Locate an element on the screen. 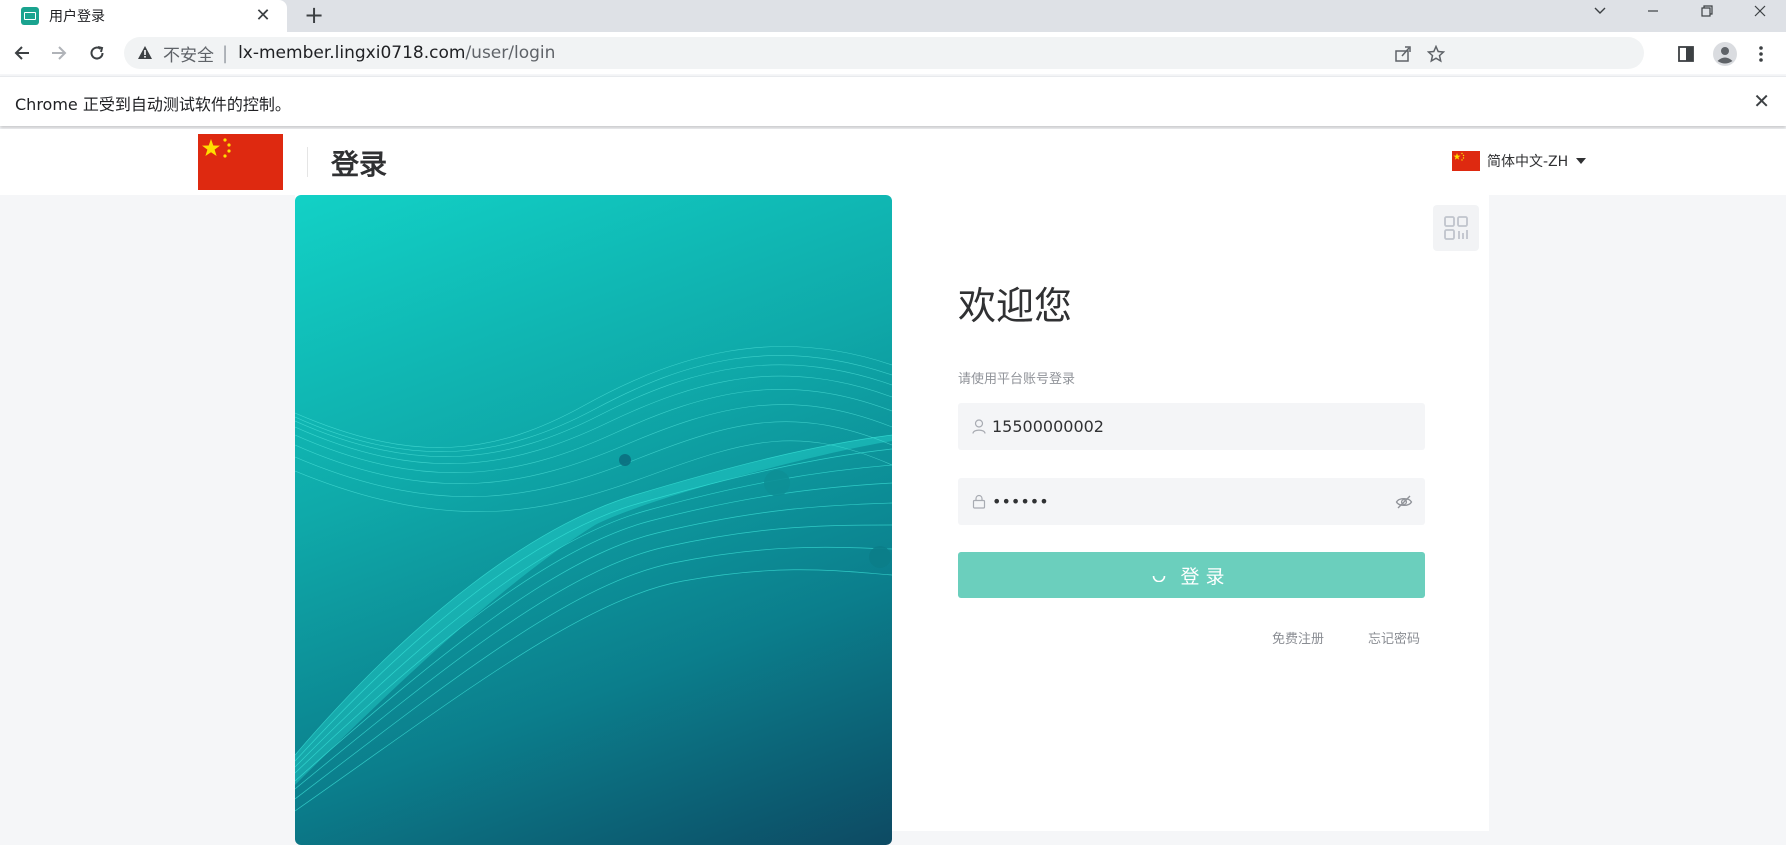  login-subtitle: 请使用平台账号登录 is located at coordinates (1017, 379).